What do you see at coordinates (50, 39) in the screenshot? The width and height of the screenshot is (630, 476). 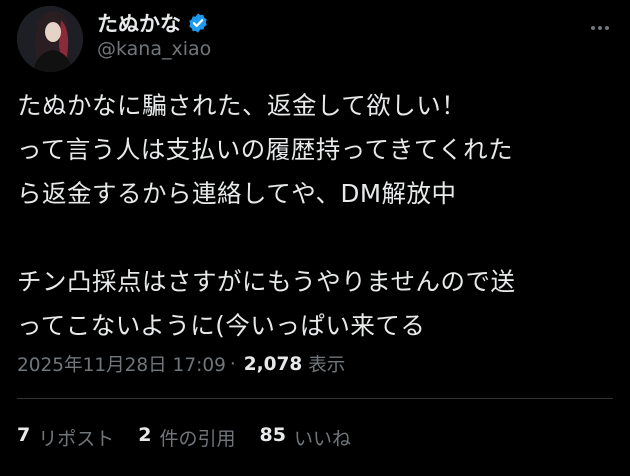 I see `avatar` at bounding box center [50, 39].